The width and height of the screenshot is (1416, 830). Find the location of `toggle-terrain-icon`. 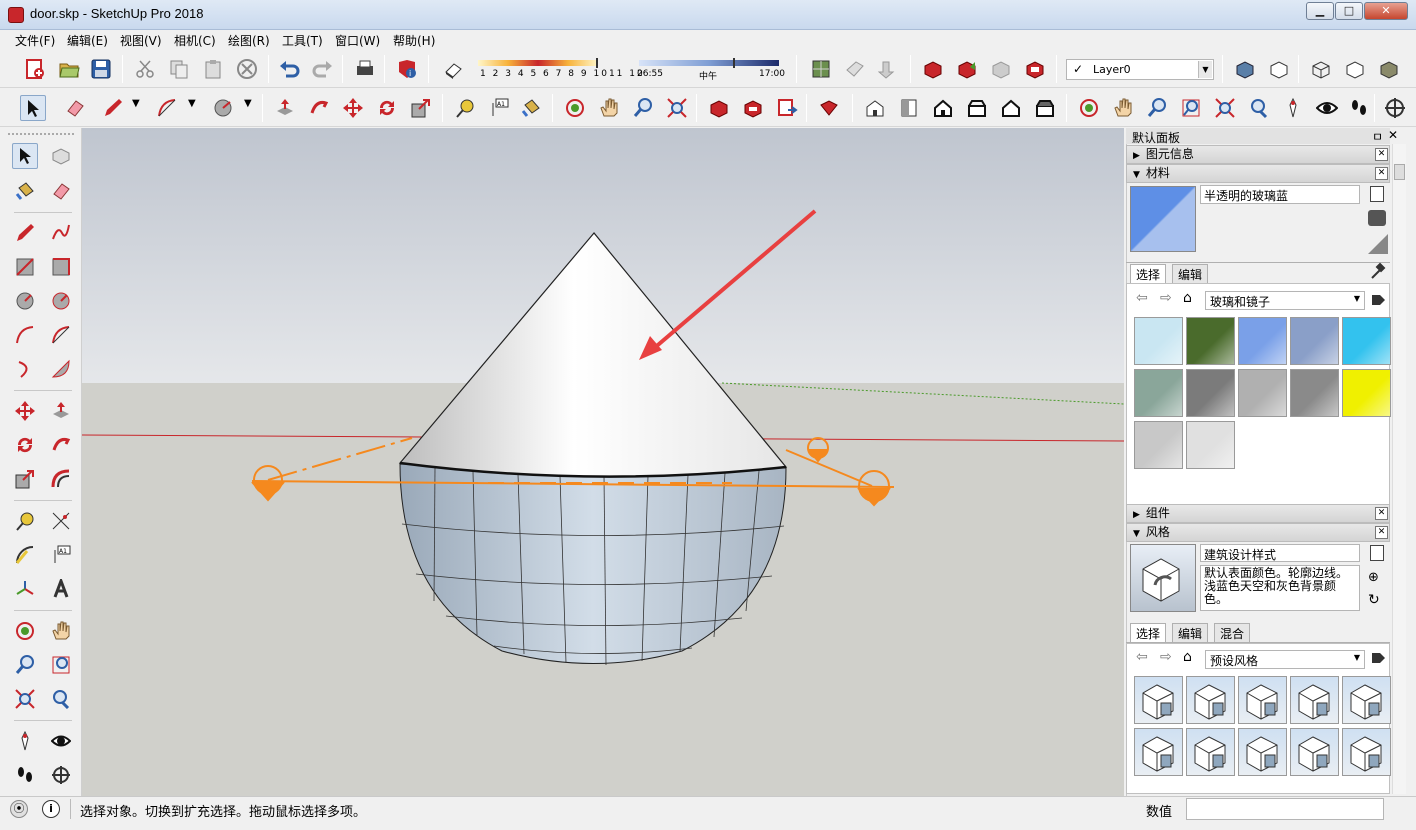

toggle-terrain-icon is located at coordinates (889, 69).